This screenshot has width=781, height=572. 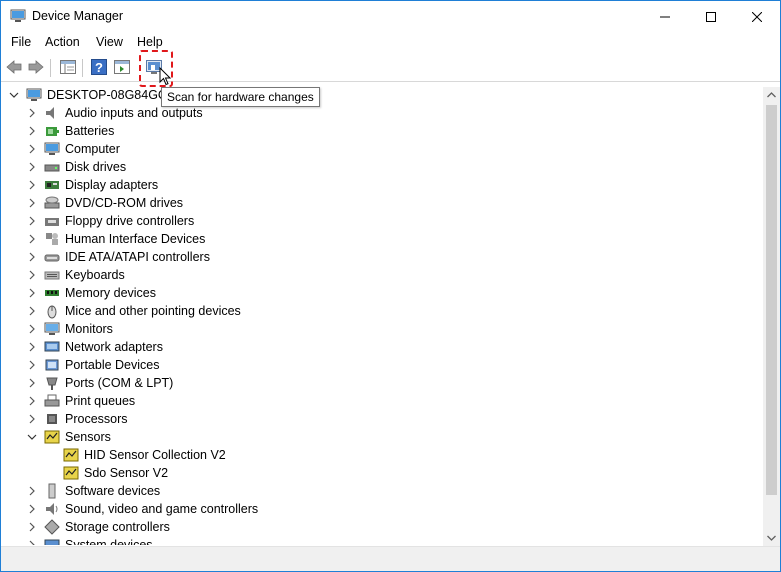 I want to click on tree-category: Computer, so click(x=73, y=149).